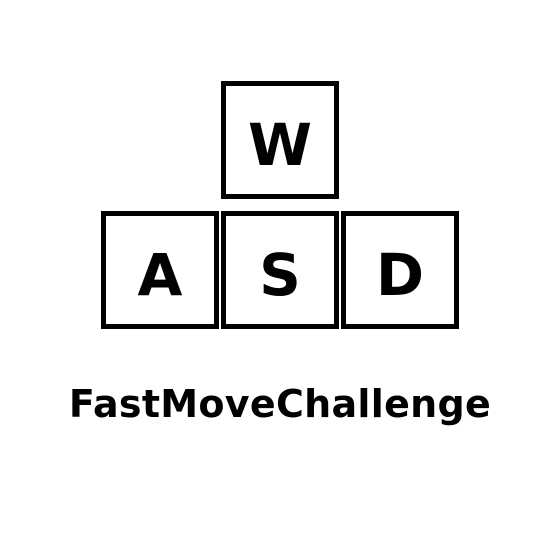  I want to click on key-w-label: W, so click(280, 145).